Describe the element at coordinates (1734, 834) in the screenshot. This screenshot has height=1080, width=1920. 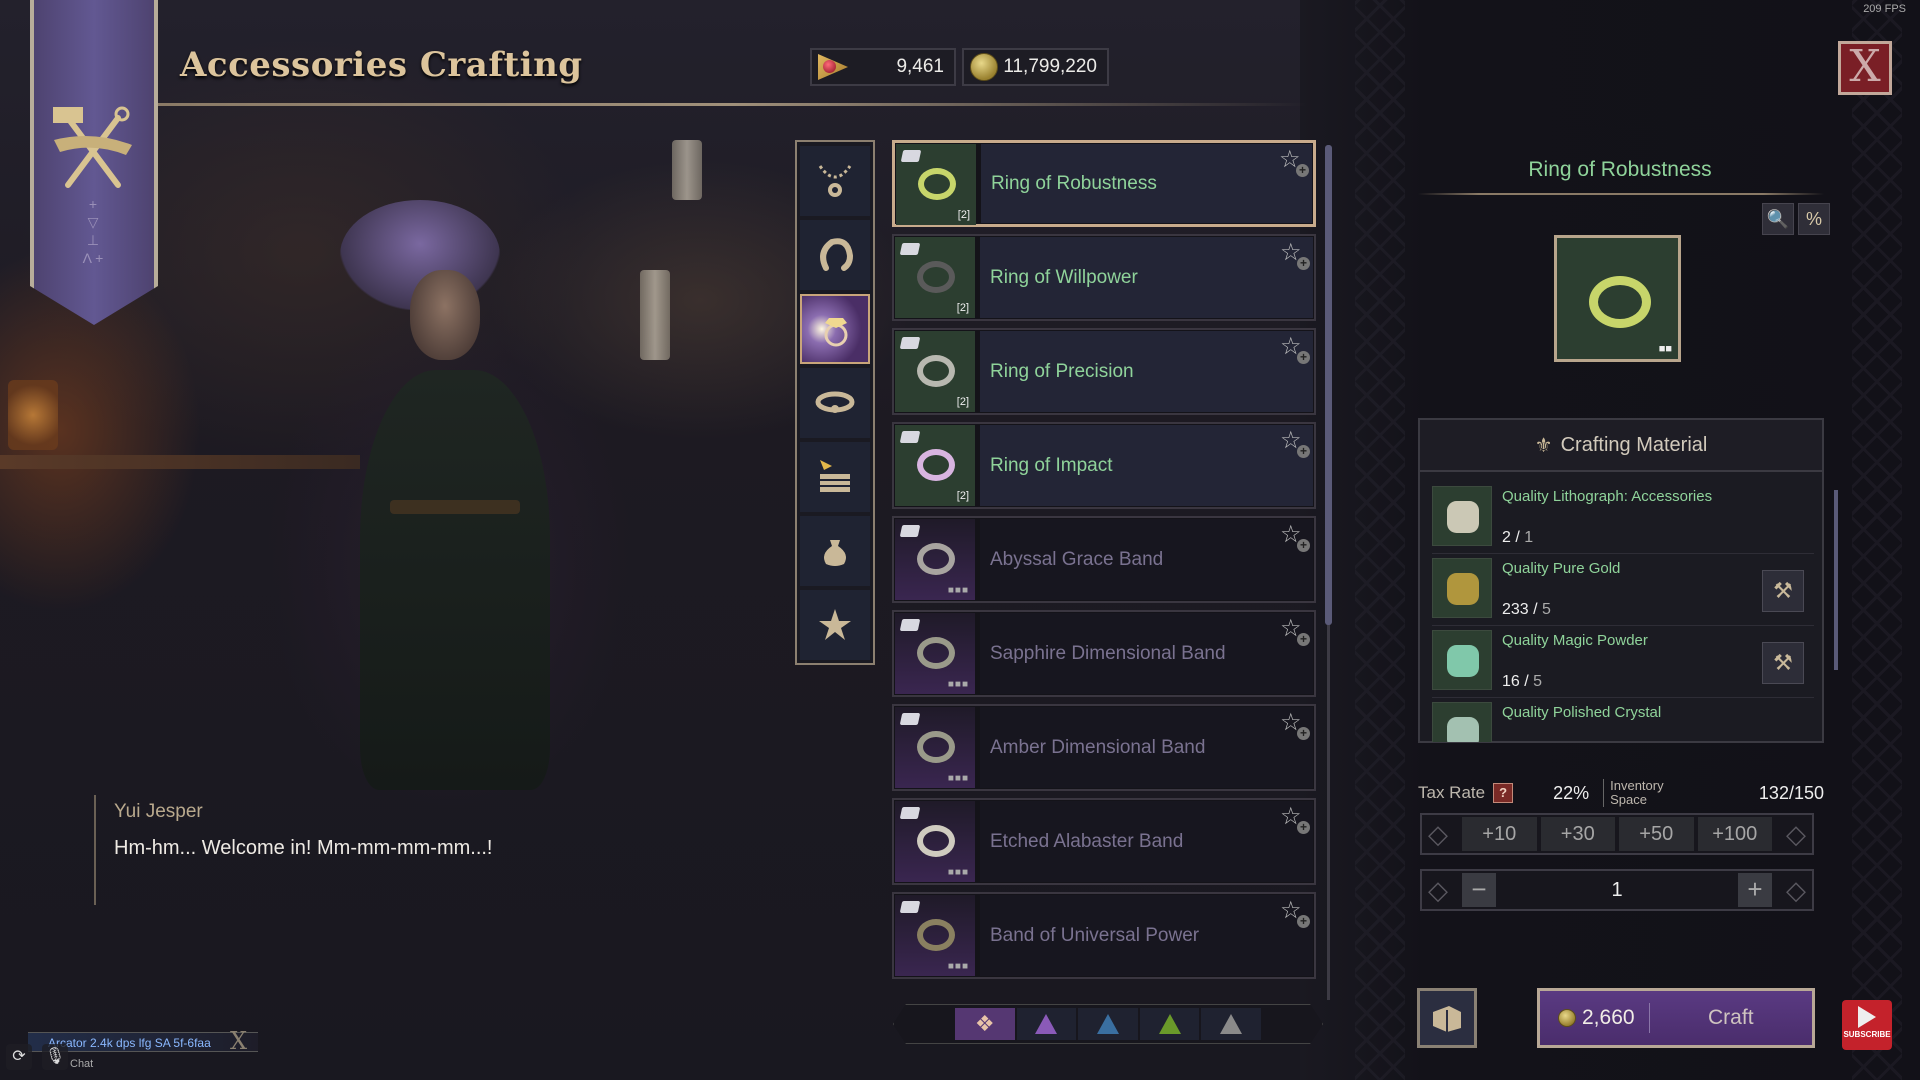
I see `add-100-button: +100` at that location.